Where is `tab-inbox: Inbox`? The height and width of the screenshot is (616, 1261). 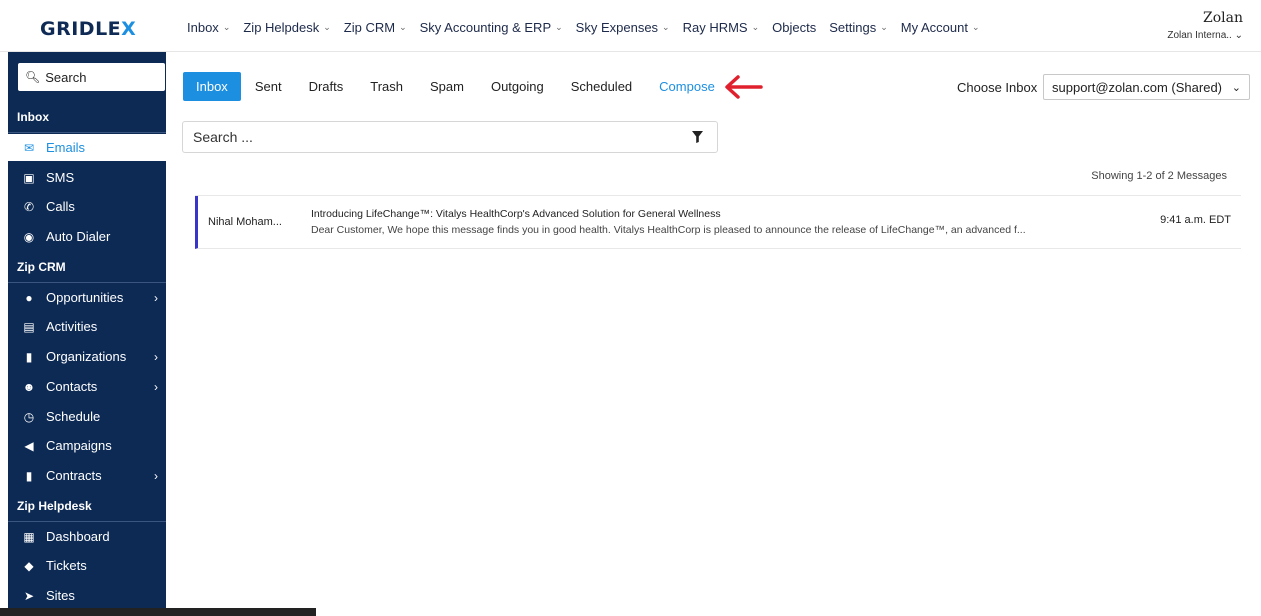 tab-inbox: Inbox is located at coordinates (212, 86).